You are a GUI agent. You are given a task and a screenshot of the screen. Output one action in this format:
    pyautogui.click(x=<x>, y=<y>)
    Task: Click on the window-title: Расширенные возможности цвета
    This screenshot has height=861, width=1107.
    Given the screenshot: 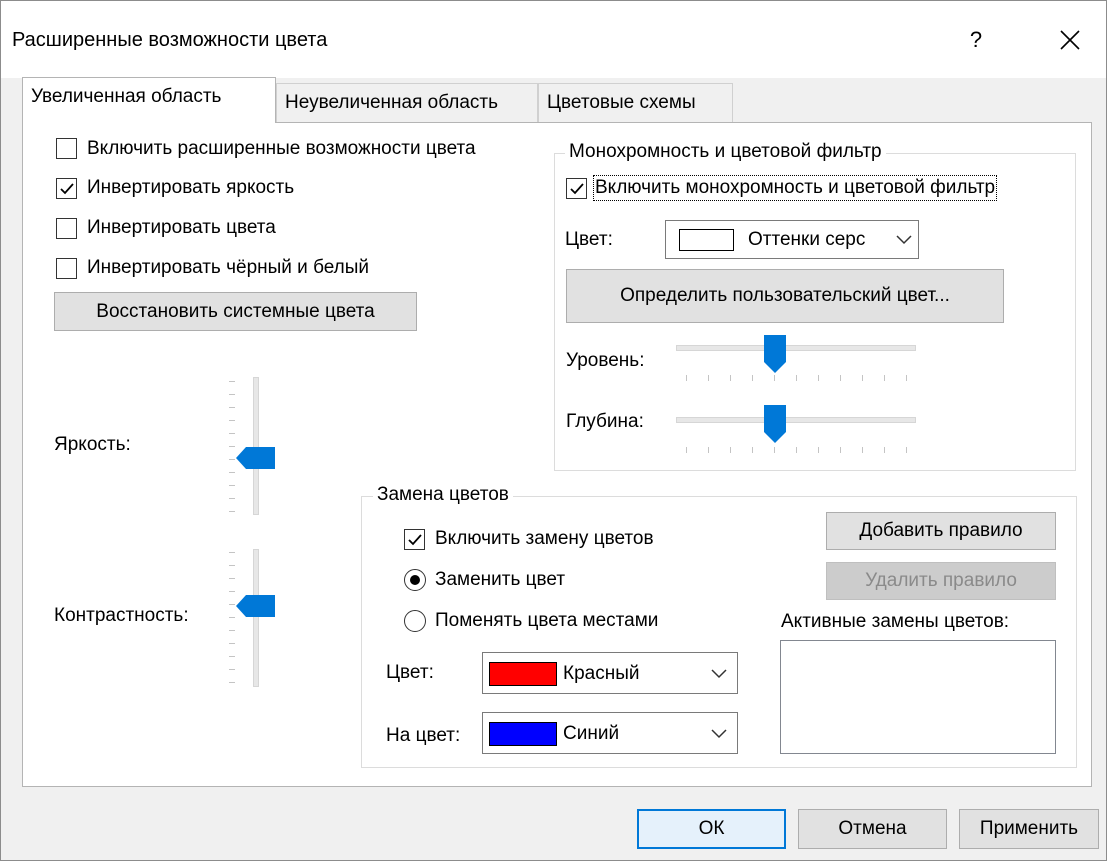 What is the action you would take?
    pyautogui.click(x=170, y=40)
    